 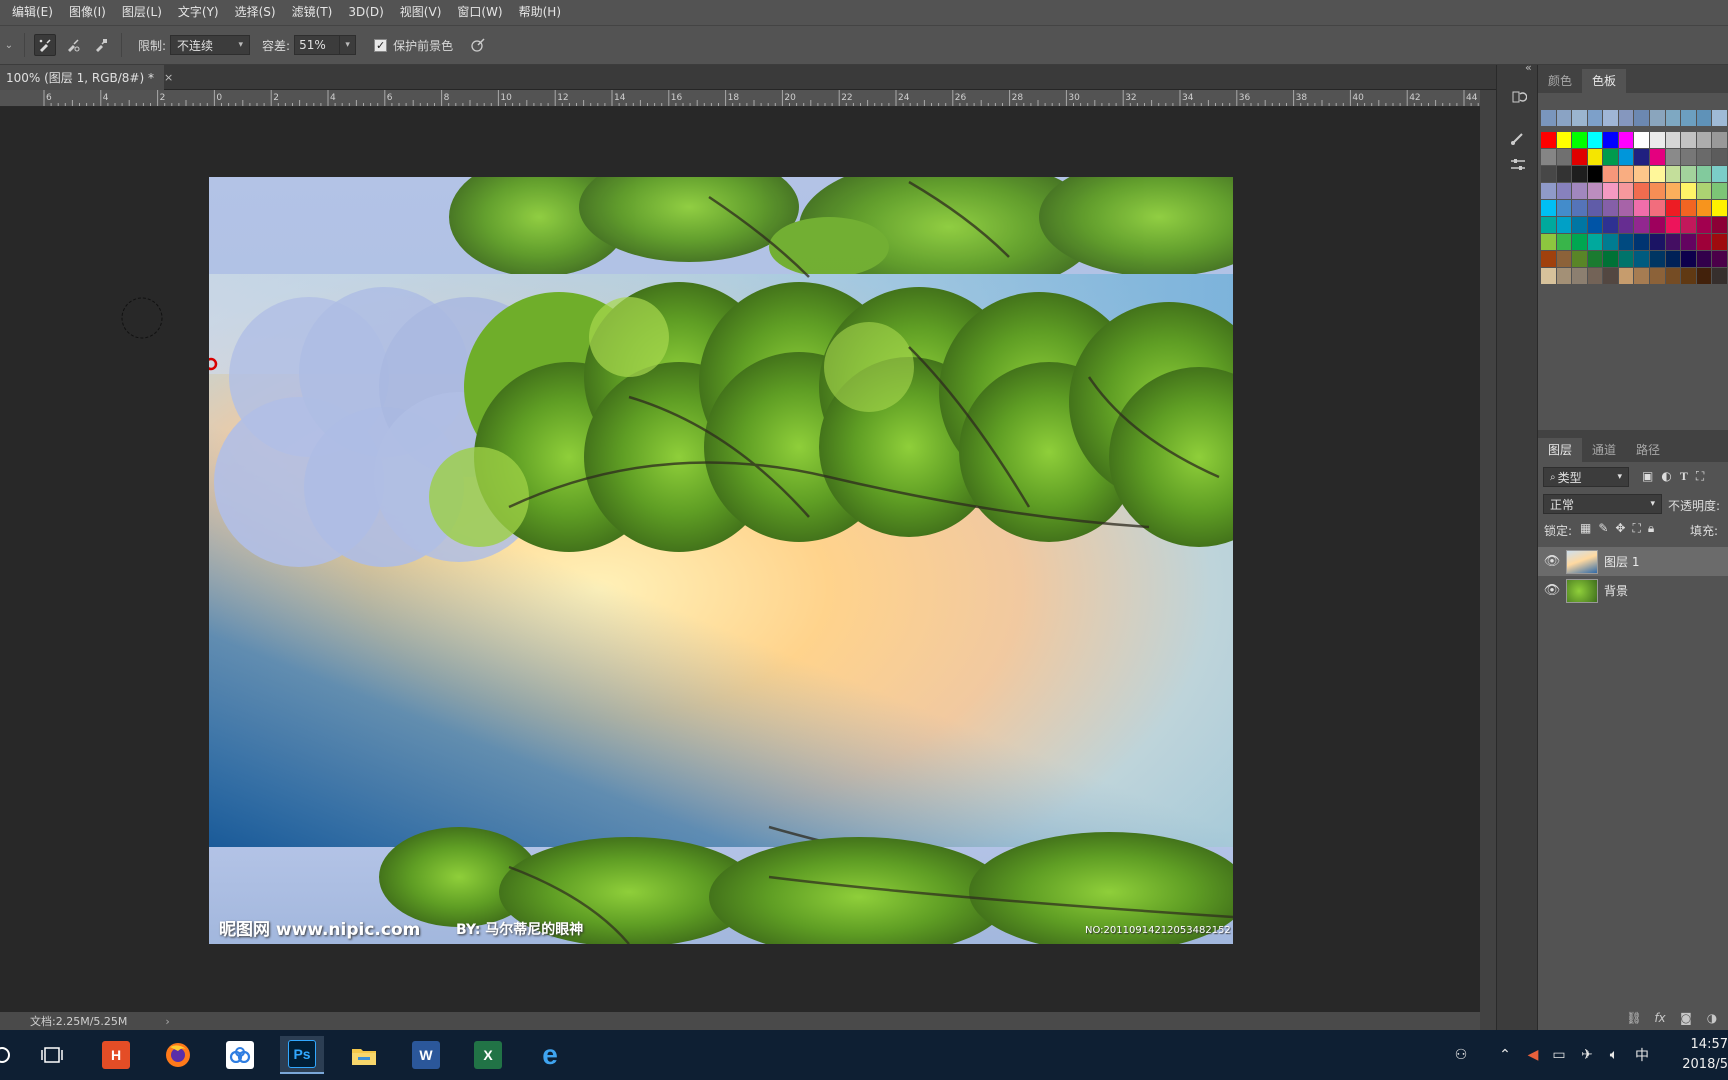 What do you see at coordinates (1712, 1018) in the screenshot?
I see `adjustment-layer-icon: ◑` at bounding box center [1712, 1018].